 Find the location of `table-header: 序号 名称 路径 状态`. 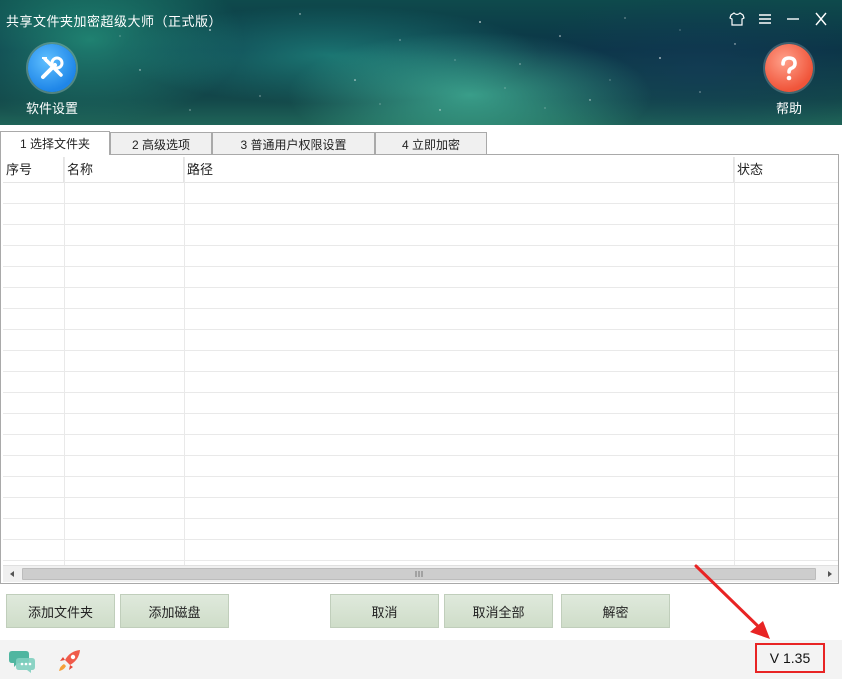

table-header: 序号 名称 路径 状态 is located at coordinates (420, 170).